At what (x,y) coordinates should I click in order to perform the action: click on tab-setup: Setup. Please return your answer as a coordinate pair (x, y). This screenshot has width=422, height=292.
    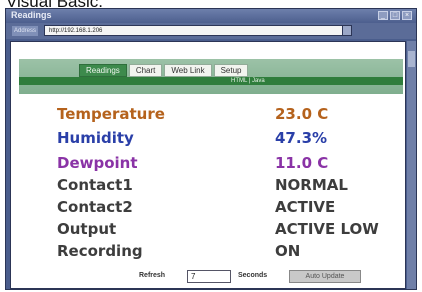
    Looking at the image, I should click on (231, 70).